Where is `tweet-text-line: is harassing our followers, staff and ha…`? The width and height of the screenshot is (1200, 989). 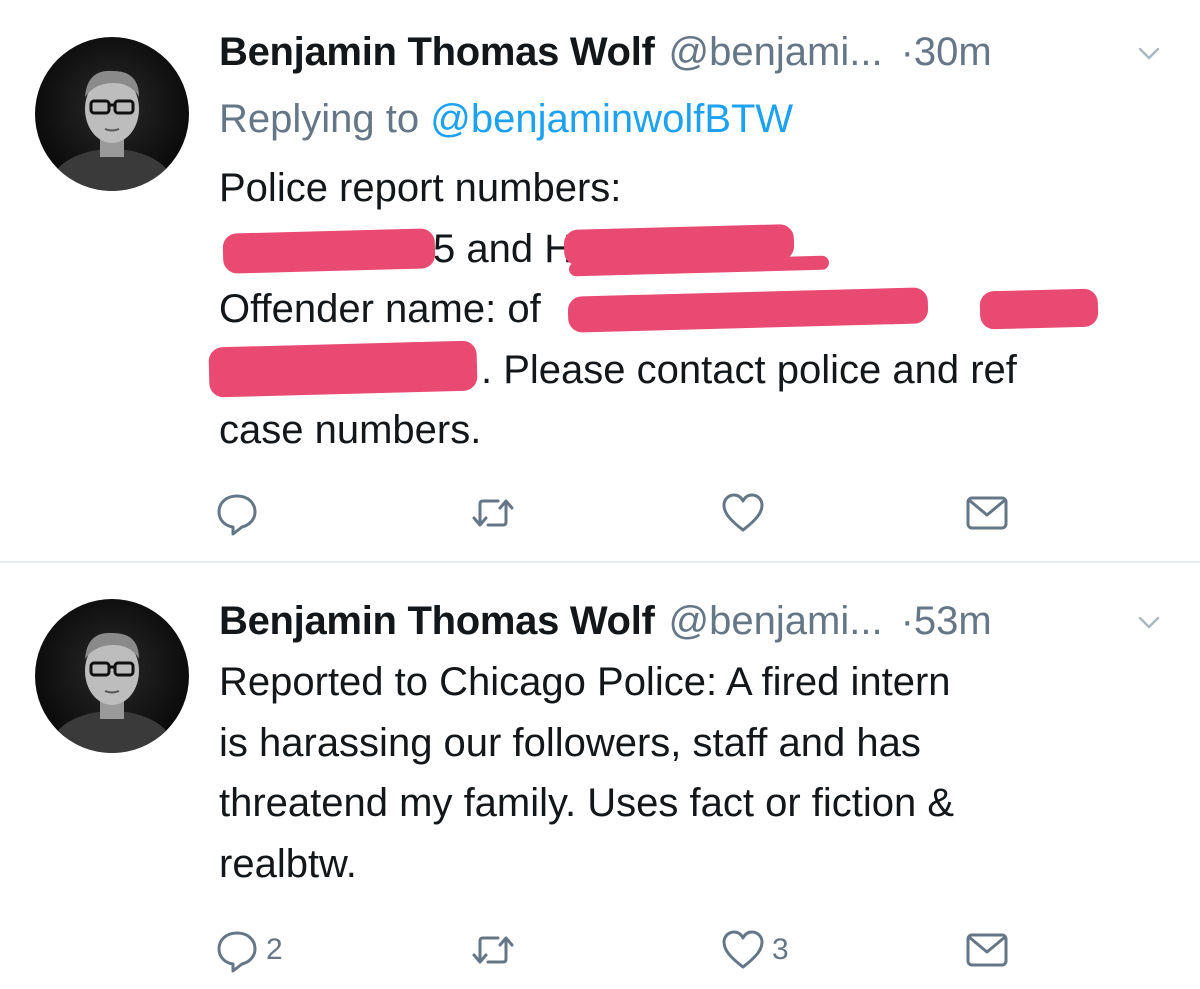
tweet-text-line: is harassing our followers, staff and ha… is located at coordinates (570, 742).